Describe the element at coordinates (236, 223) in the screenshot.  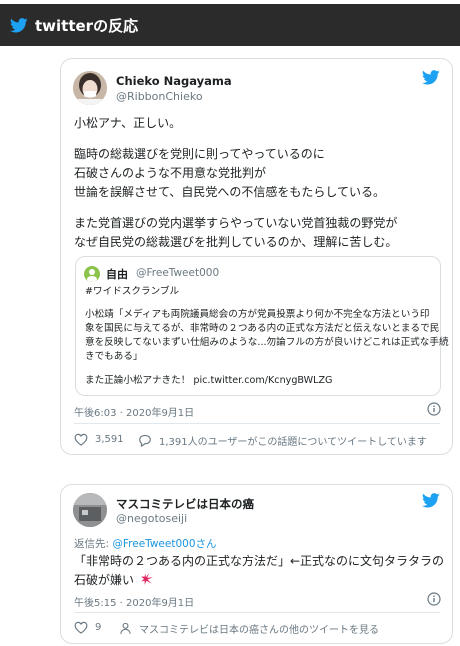
I see `tweet-text-line: また党首選びの党内選挙すらやっていない党首独裁の野党が` at that location.